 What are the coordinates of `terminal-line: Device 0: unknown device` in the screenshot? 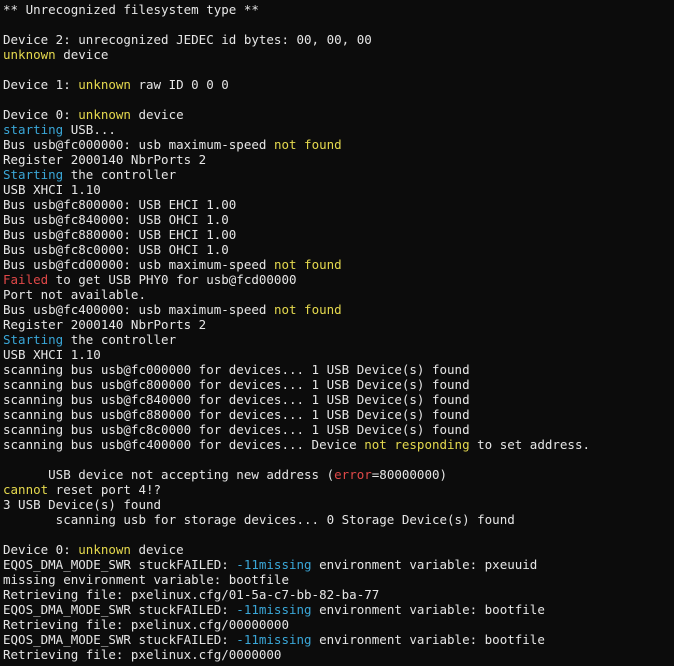 It's located at (338, 114).